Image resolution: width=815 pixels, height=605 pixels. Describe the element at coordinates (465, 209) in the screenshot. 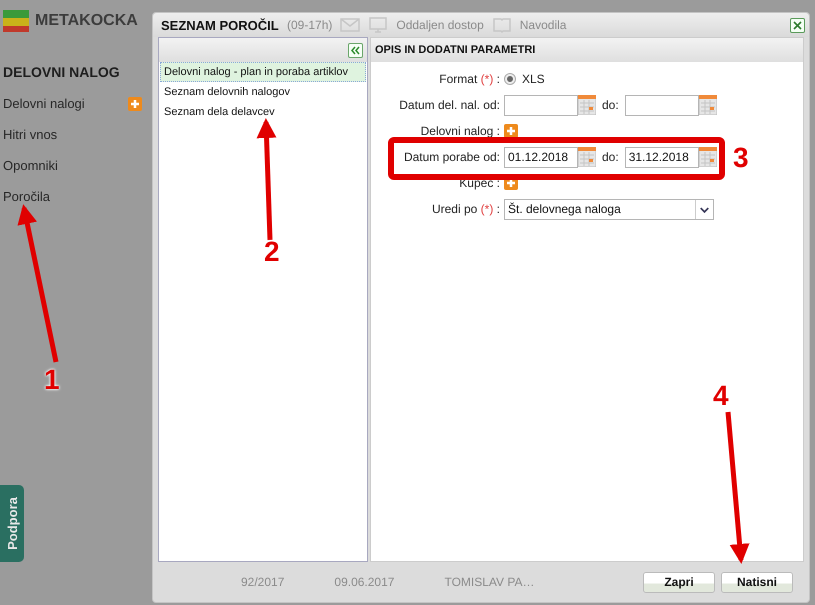

I see `field-label: Uredi po (*) :` at that location.